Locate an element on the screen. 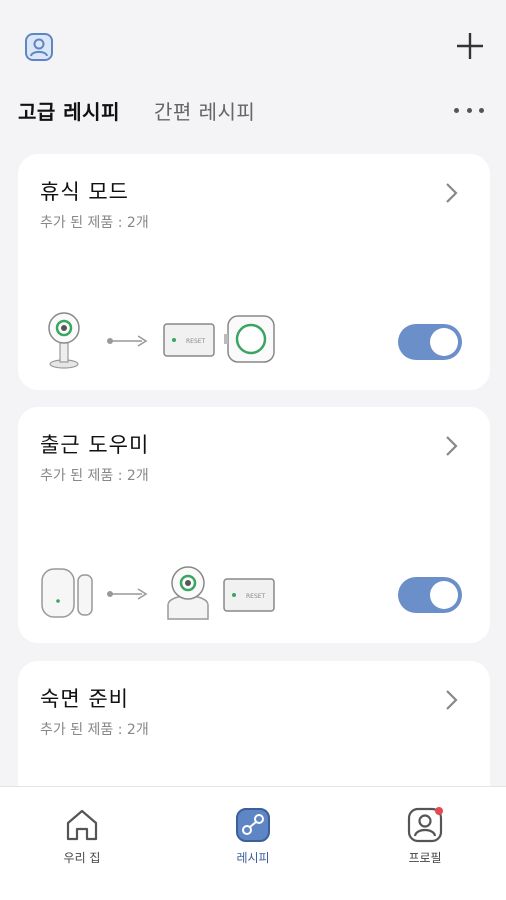  home-icon is located at coordinates (82, 825).